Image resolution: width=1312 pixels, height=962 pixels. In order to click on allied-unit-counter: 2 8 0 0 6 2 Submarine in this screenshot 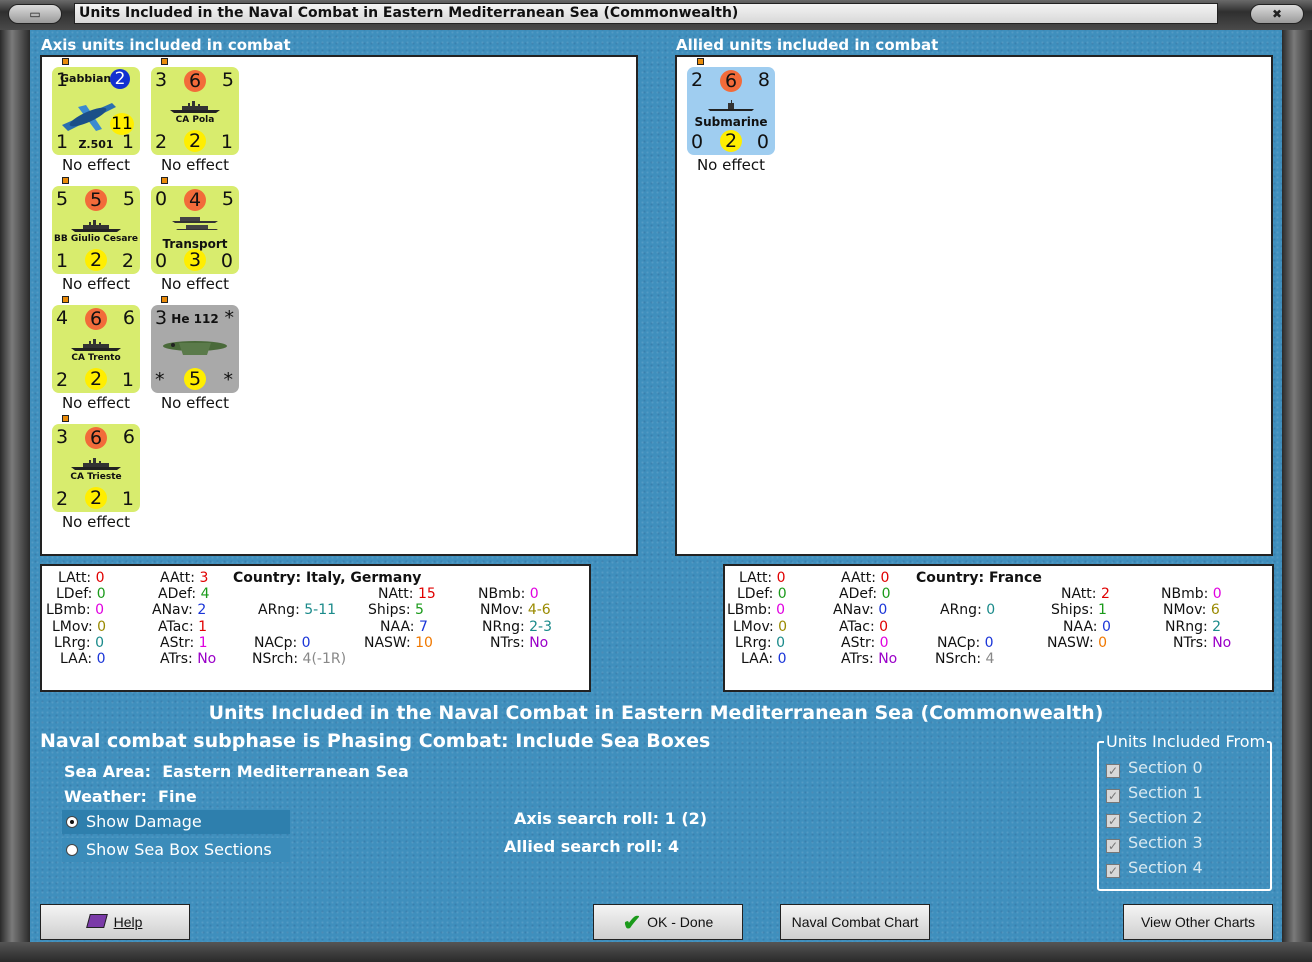, I will do `click(731, 111)`.